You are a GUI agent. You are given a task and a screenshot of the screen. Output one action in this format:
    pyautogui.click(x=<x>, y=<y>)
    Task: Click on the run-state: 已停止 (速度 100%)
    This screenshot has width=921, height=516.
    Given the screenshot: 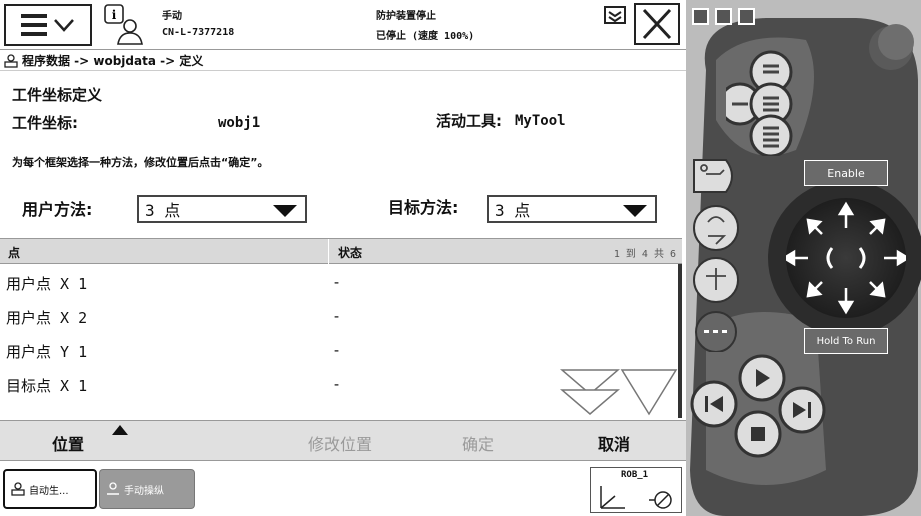 What is the action you would take?
    pyautogui.click(x=425, y=36)
    